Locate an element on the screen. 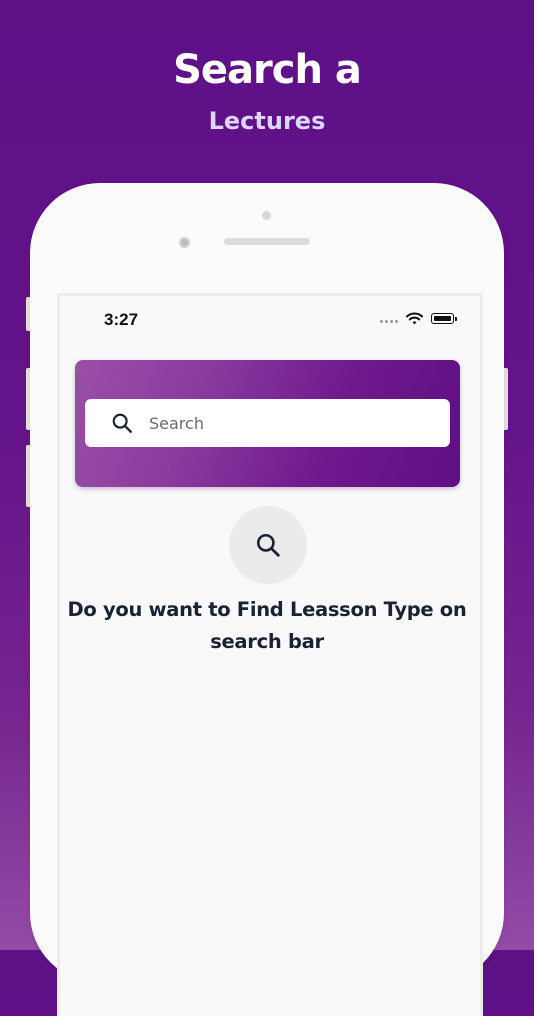 This screenshot has height=1016, width=534. battery-icon is located at coordinates (444, 318).